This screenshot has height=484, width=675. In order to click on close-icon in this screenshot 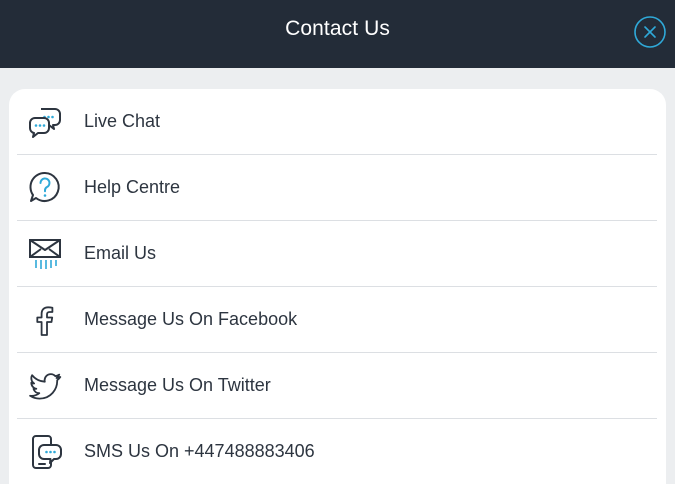, I will do `click(650, 32)`.